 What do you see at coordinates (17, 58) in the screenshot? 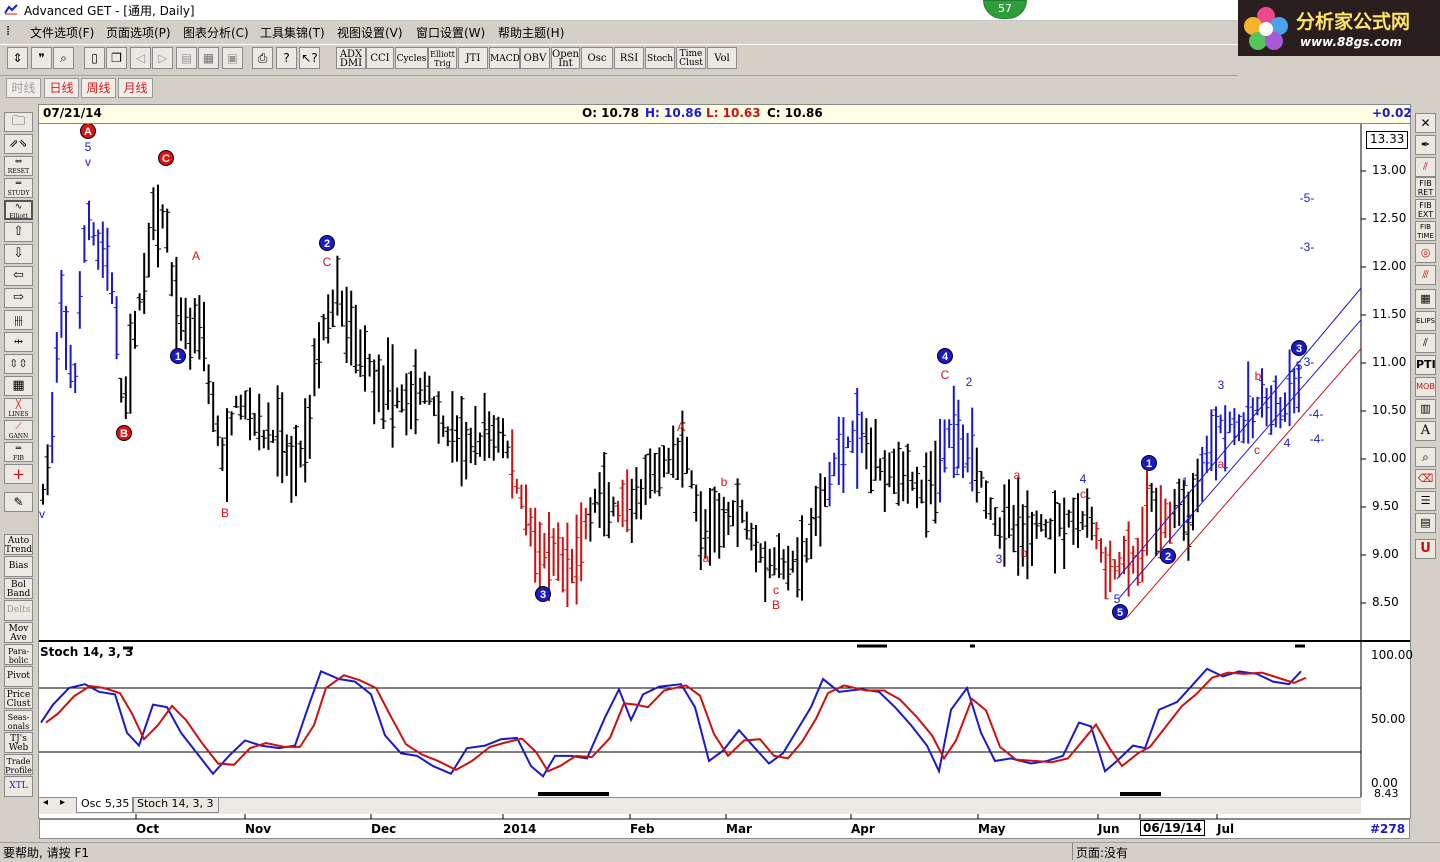
I see `pointer-icon: ⇕` at bounding box center [17, 58].